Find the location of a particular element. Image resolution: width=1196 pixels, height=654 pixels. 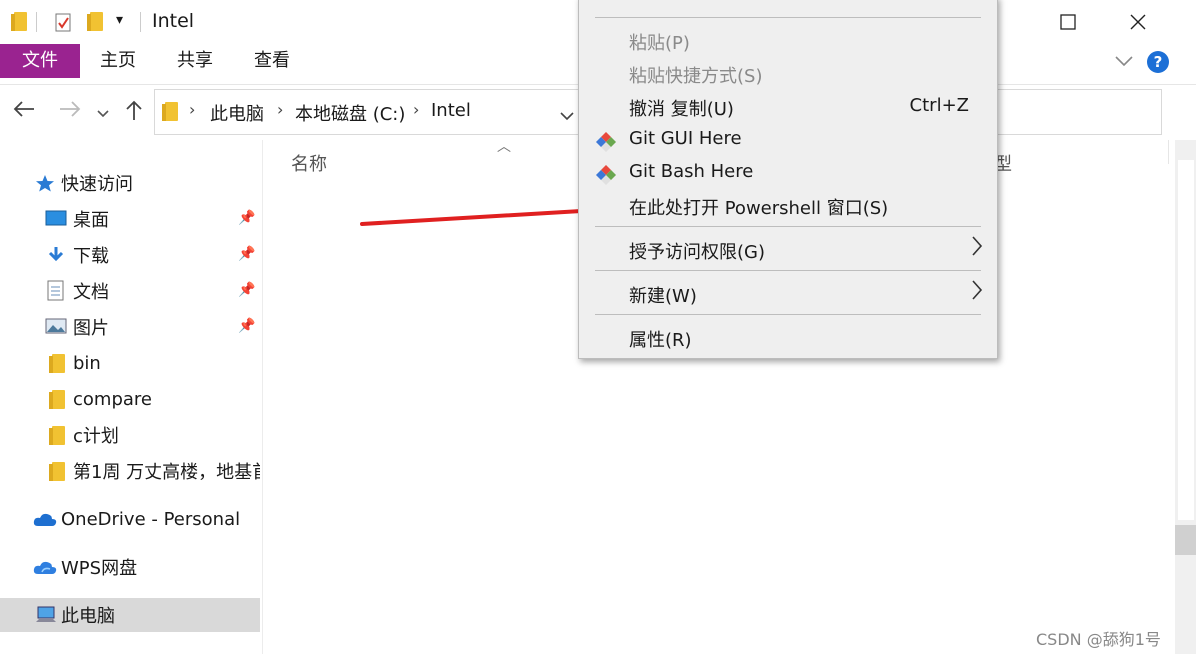

menu-item-label: 撤消 复制(U) is located at coordinates (681, 109).